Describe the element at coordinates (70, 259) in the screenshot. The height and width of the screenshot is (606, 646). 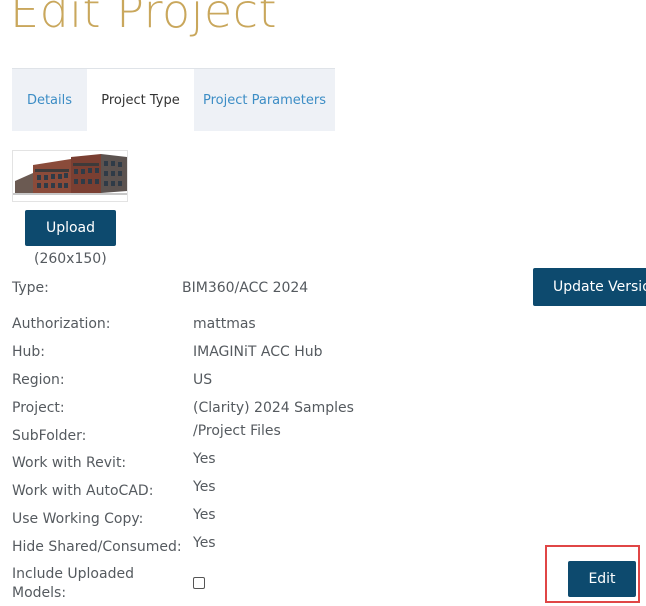
I see `image-size-hint: (260x150)` at that location.